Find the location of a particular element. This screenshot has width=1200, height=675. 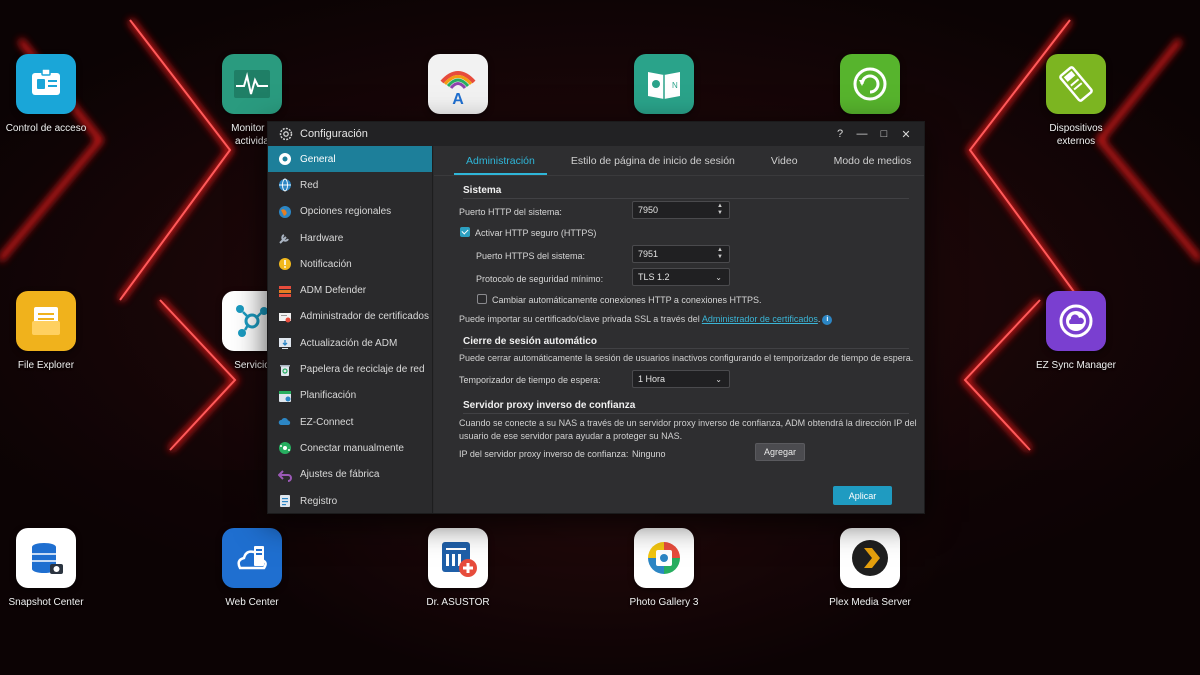

app-control-de-acceso: Control de acceso is located at coordinates (53, 94).